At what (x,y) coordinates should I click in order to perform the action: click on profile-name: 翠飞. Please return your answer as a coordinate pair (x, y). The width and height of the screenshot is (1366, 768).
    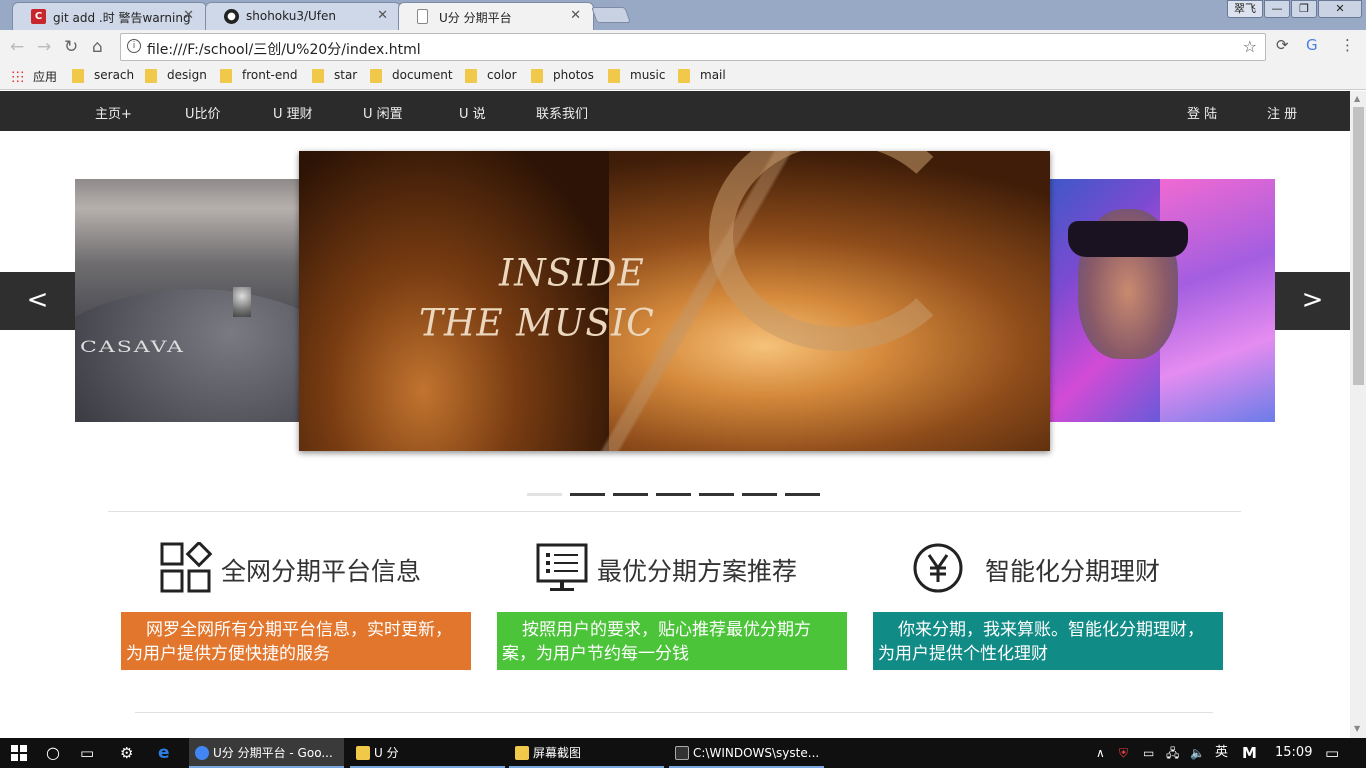
    Looking at the image, I should click on (1245, 9).